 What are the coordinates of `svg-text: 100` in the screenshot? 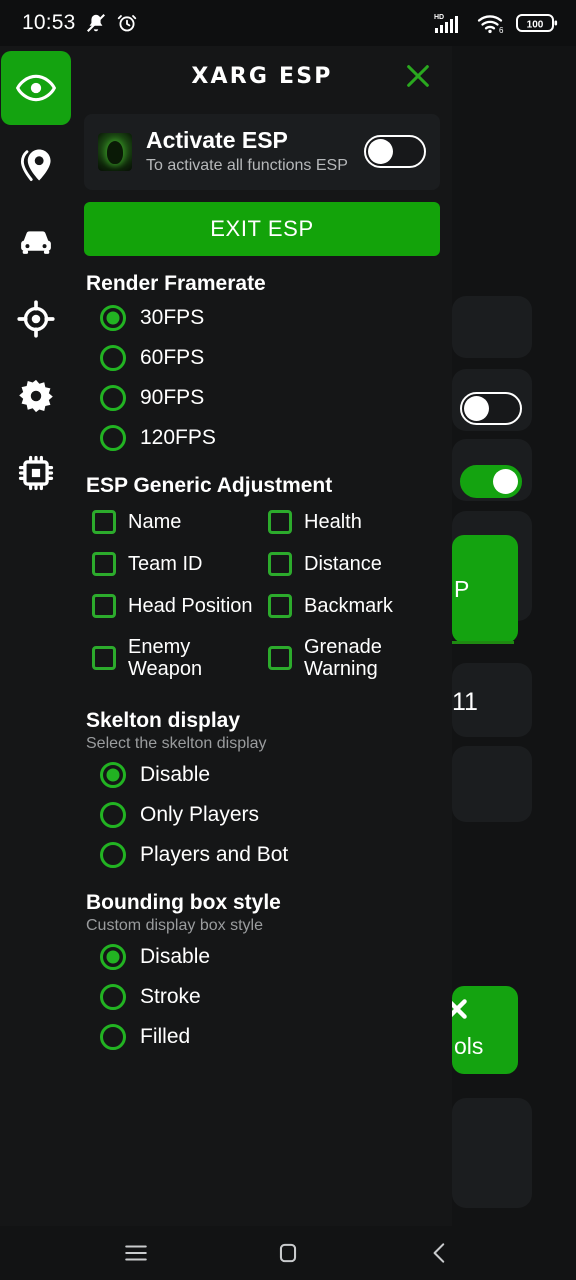 It's located at (535, 25).